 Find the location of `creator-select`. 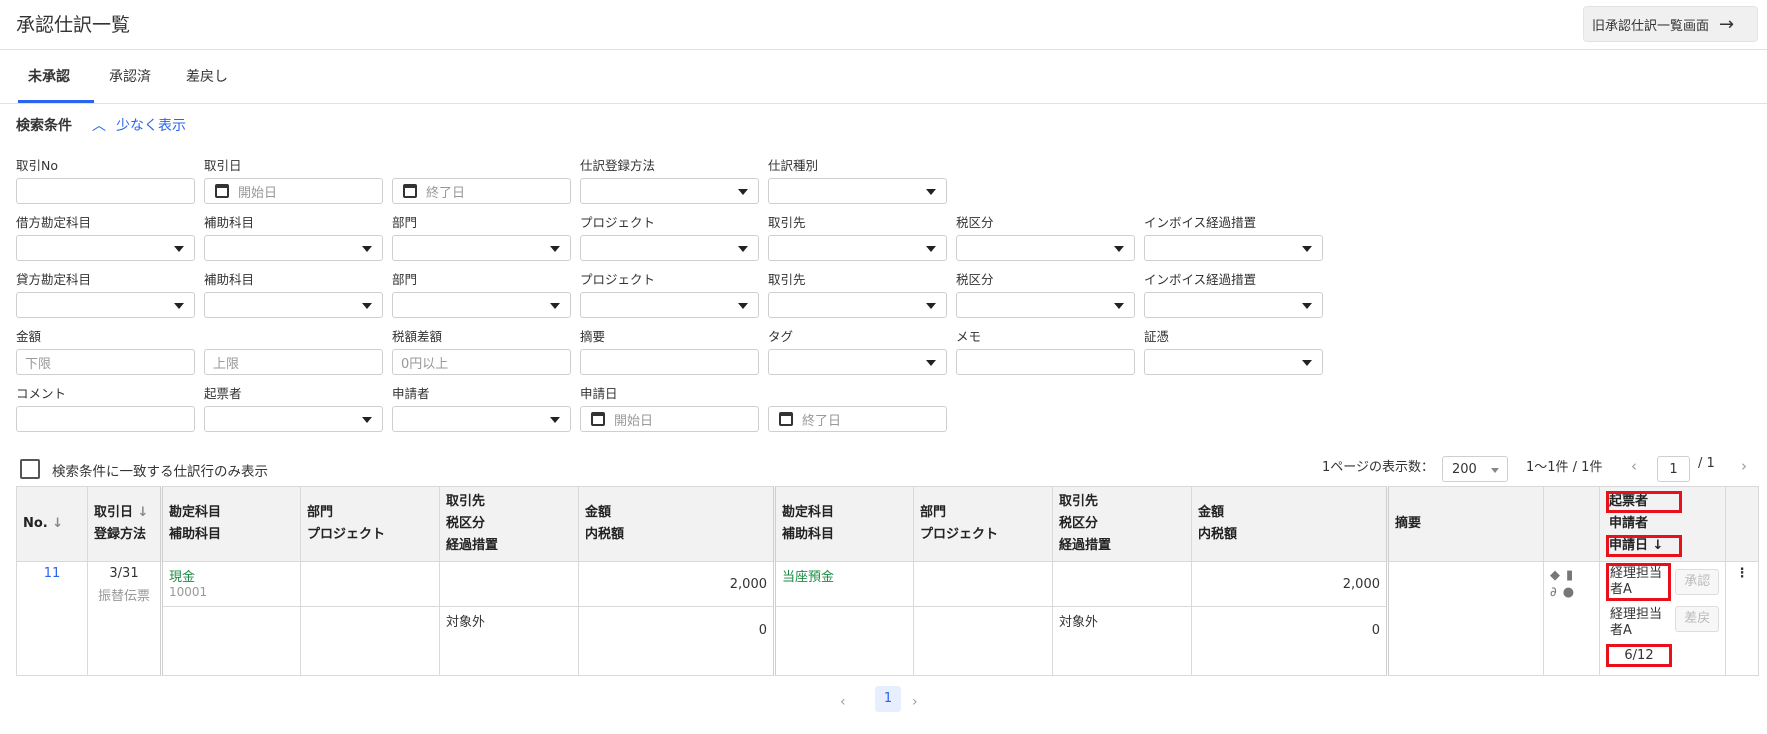

creator-select is located at coordinates (293, 419).